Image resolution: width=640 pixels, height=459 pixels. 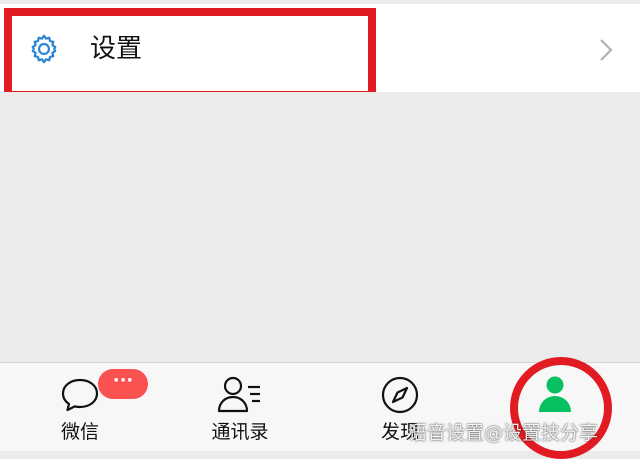 I want to click on chat-bubble-icon, so click(x=80, y=395).